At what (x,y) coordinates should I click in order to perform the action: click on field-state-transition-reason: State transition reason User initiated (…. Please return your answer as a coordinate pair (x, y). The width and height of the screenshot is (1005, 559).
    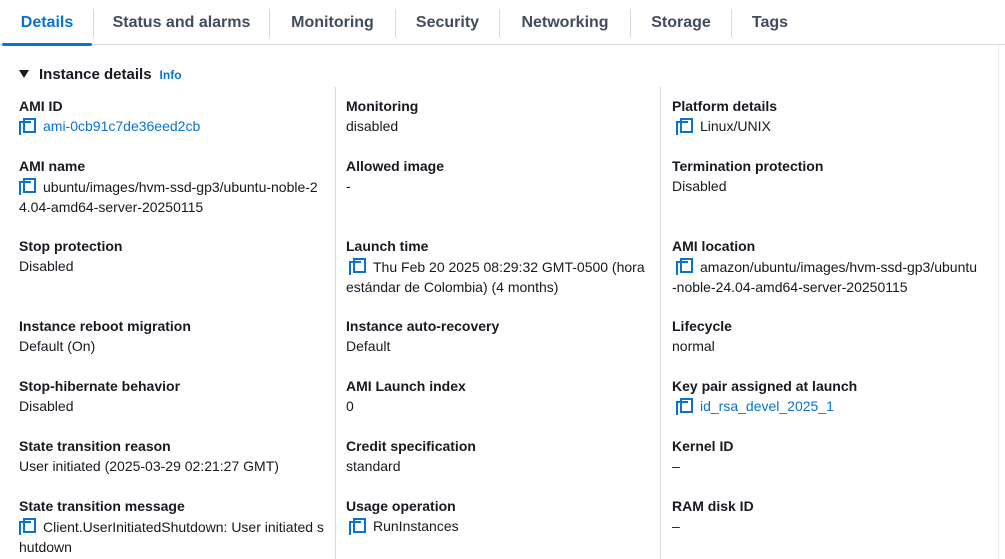
    Looking at the image, I should click on (174, 456).